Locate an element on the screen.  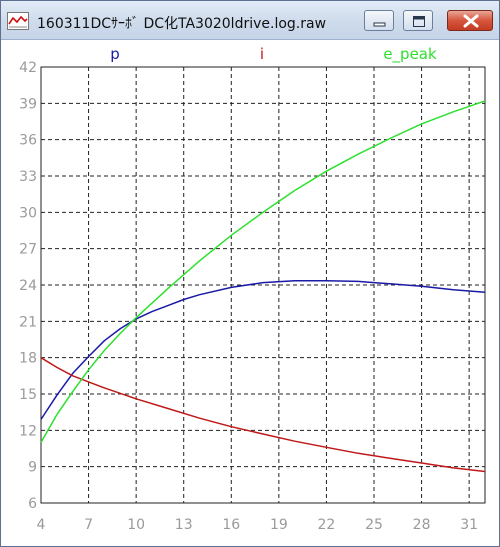
y-tick-label: 18 is located at coordinates (28, 359).